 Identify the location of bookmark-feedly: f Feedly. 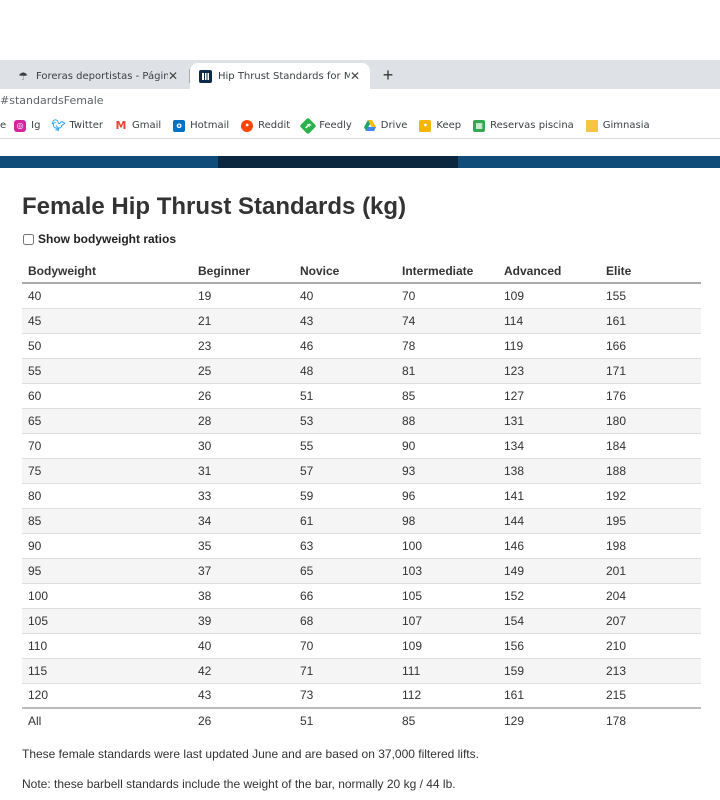
(325, 125).